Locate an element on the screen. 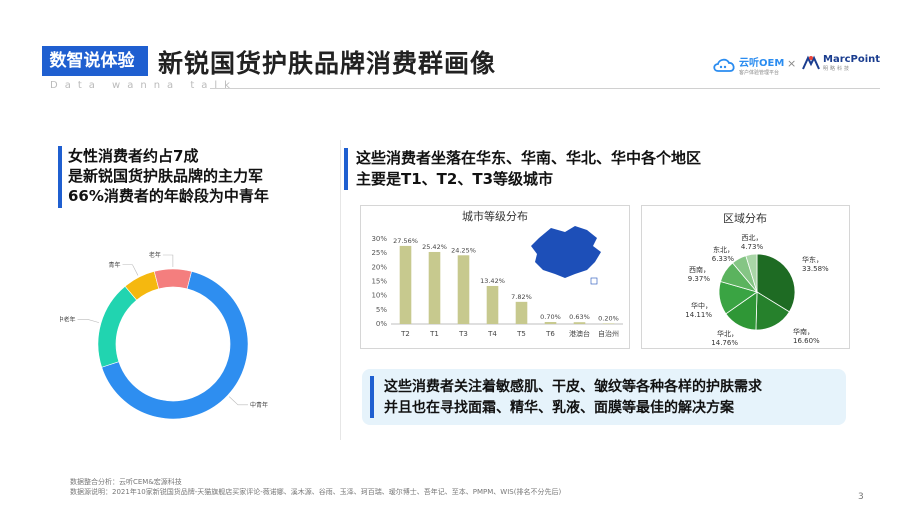 Image resolution: width=920 pixels, height=520 pixels. pie-chart-title: 区域分布 is located at coordinates (745, 218).